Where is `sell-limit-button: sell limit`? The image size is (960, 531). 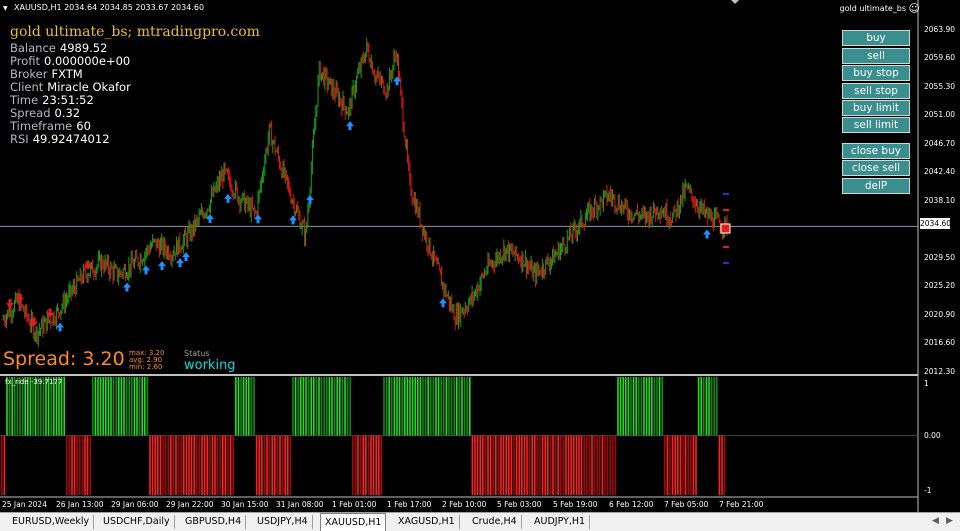 sell-limit-button: sell limit is located at coordinates (876, 125).